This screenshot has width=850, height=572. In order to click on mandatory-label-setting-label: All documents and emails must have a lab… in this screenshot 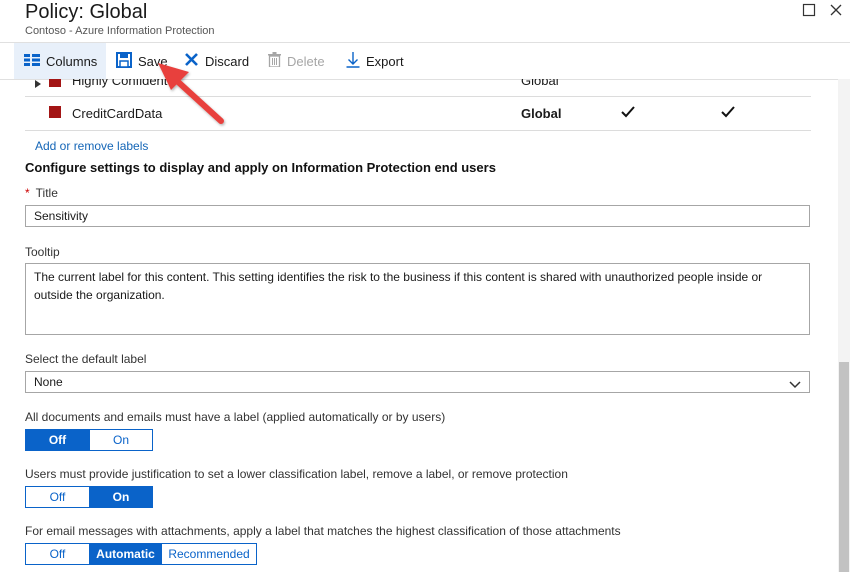, I will do `click(235, 417)`.